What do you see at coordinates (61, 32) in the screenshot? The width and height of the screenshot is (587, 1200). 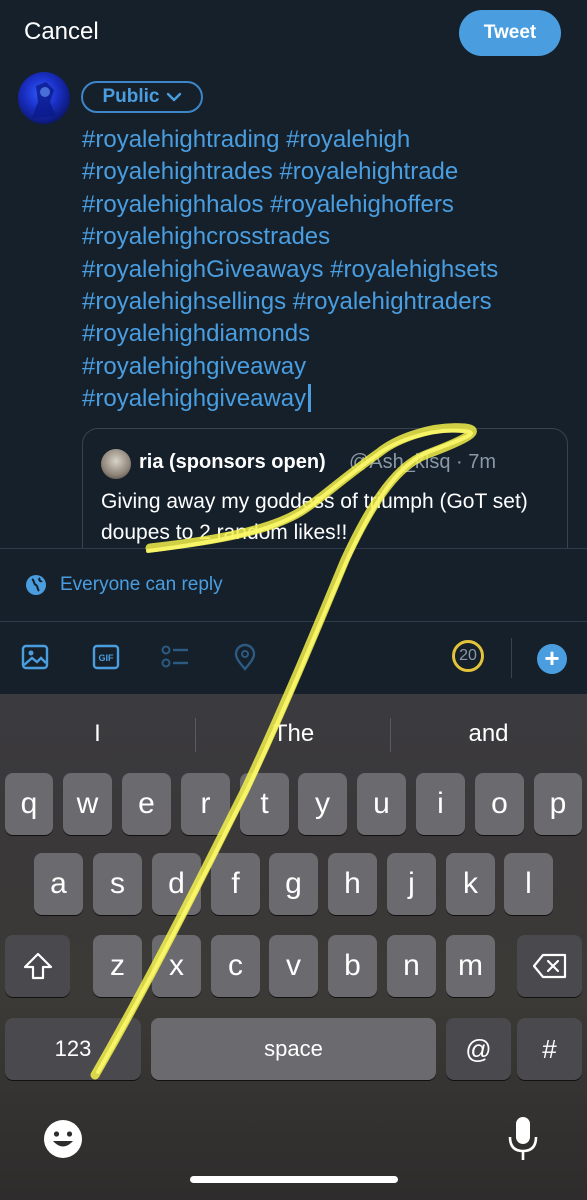 I see `cancel-button: Cancel` at bounding box center [61, 32].